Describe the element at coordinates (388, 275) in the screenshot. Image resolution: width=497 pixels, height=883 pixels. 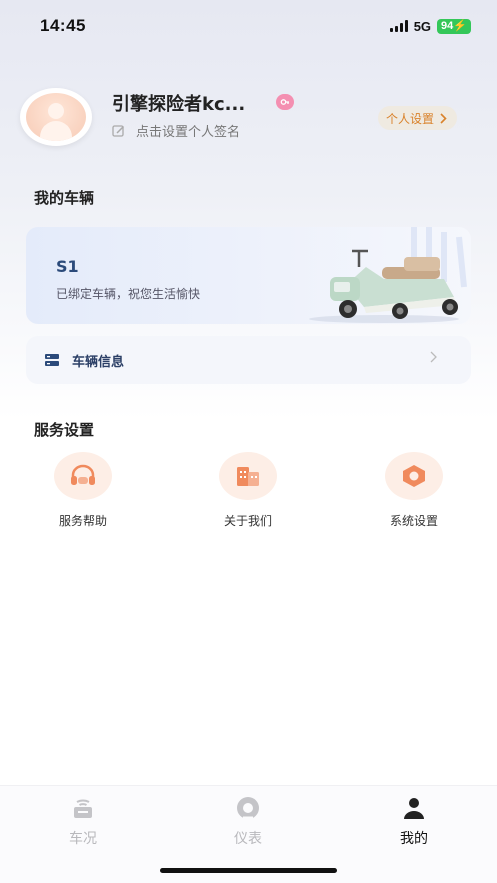
I see `tricycle-image` at that location.